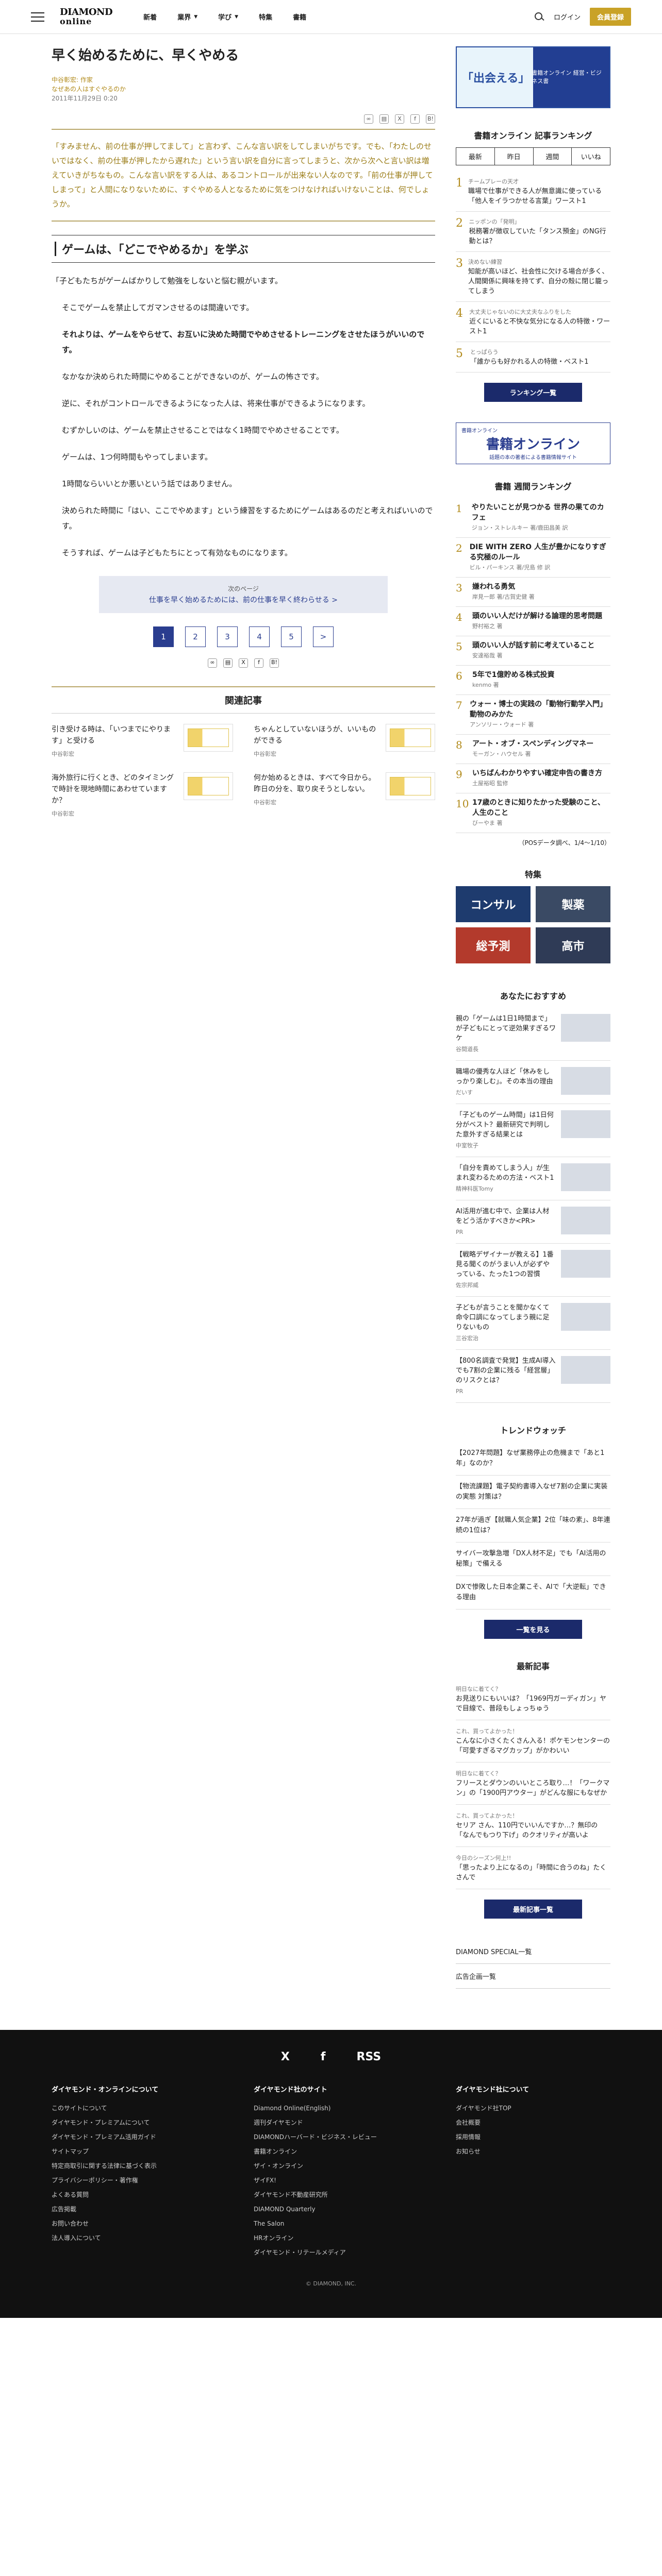  Describe the element at coordinates (142, 796) in the screenshot. I see `related-item: 海外旅行に行くとき、どのタイミングで時計を現地時間にあわせていますか？ 中谷彰宏` at that location.